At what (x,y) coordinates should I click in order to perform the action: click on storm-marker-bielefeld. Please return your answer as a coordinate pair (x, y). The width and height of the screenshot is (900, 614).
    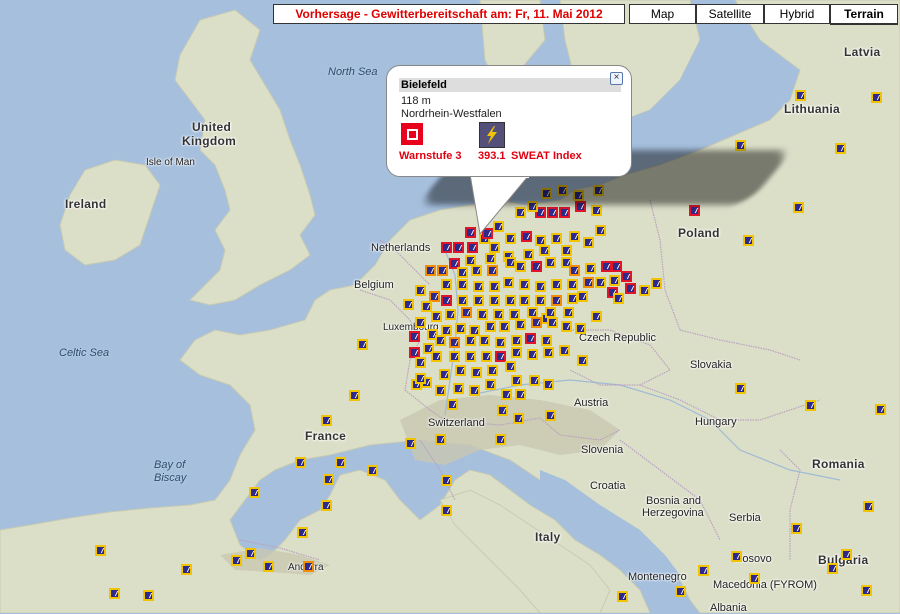
    Looking at the image, I should click on (487, 233).